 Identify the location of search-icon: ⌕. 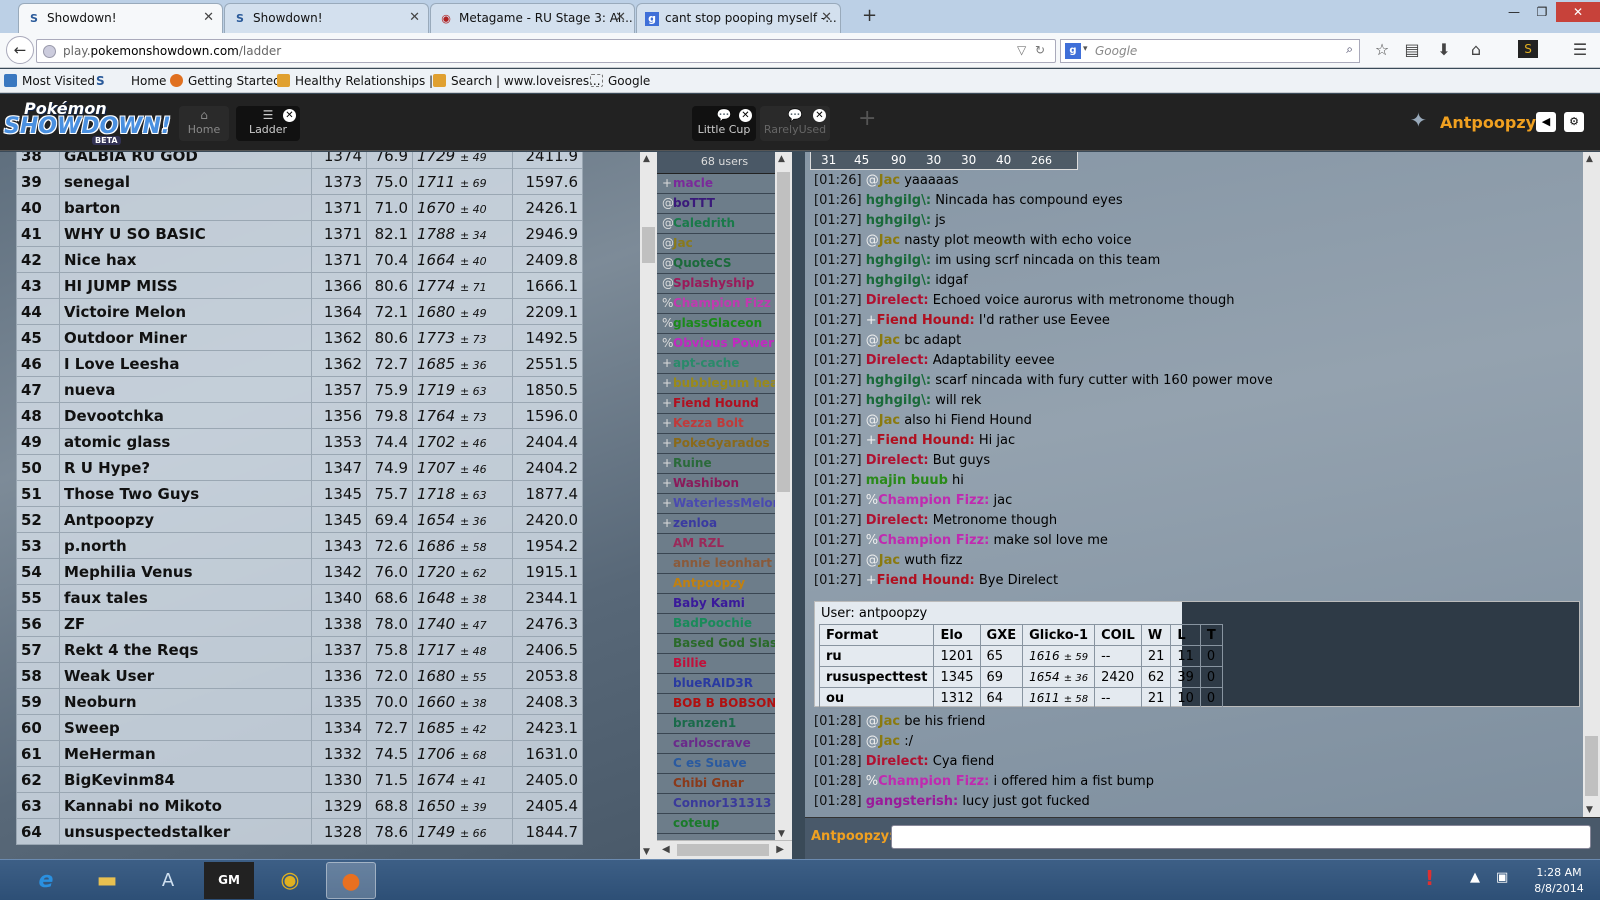
(1349, 49).